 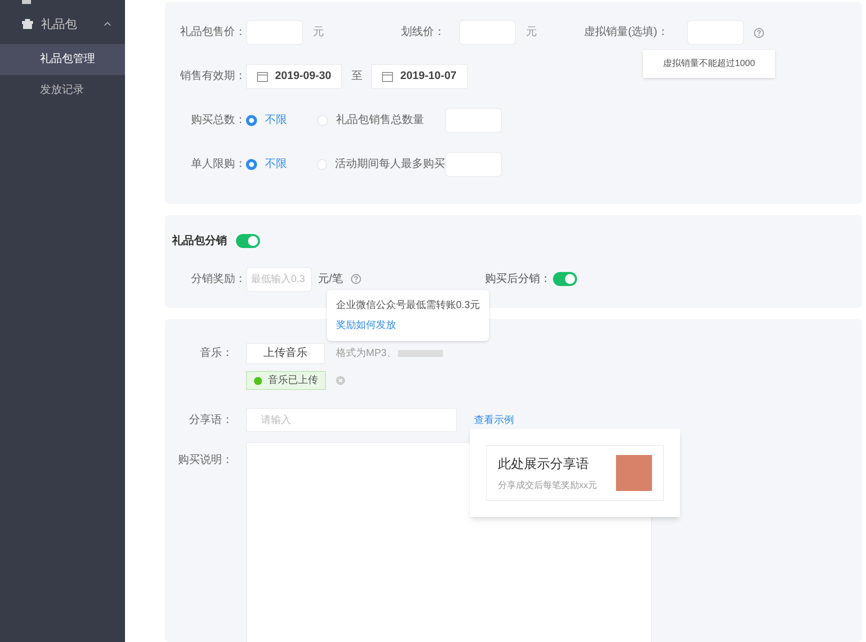 I want to click on sidebar-item: 礼品包, so click(x=62, y=24).